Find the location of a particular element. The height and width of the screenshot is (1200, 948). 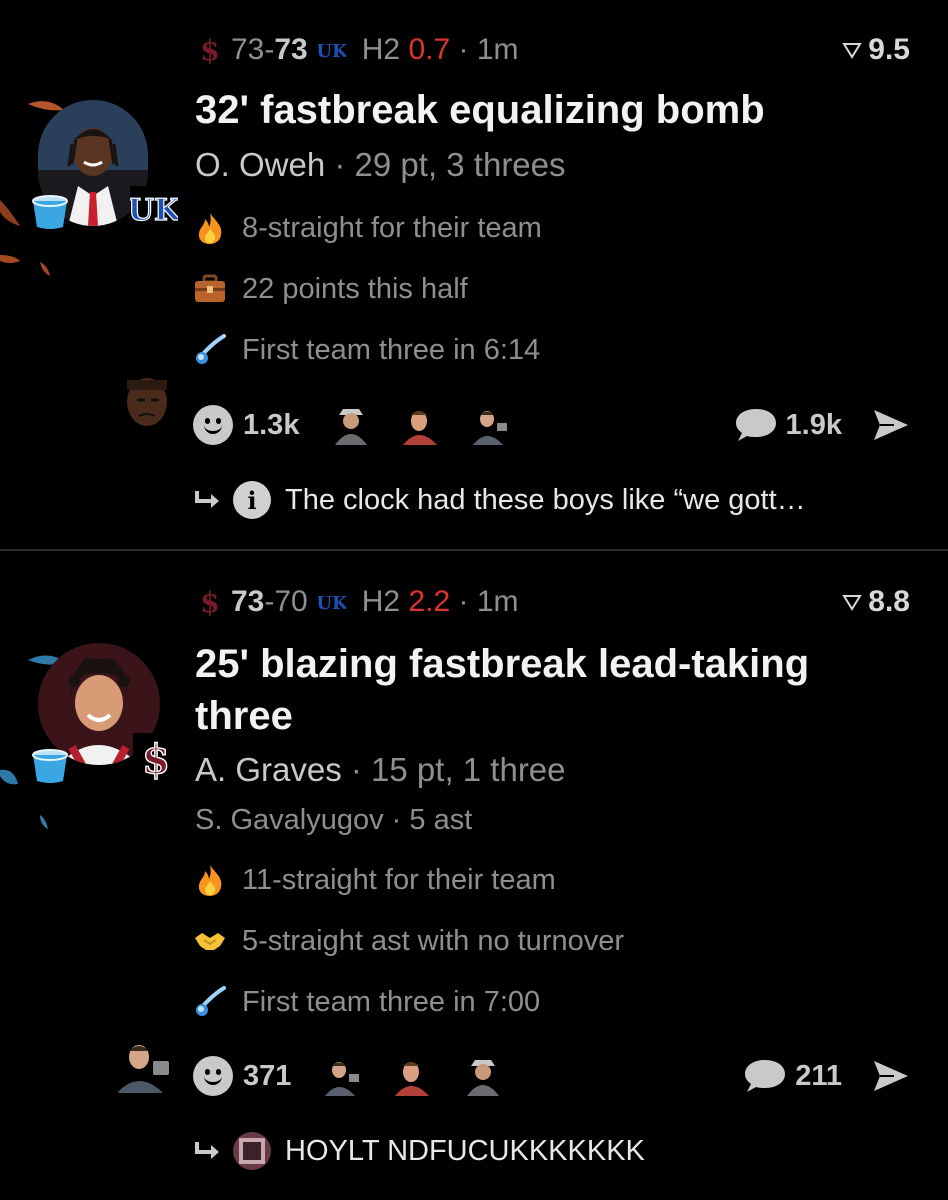

stat-item: 5-straight ast with no turnover is located at coordinates (408, 941).